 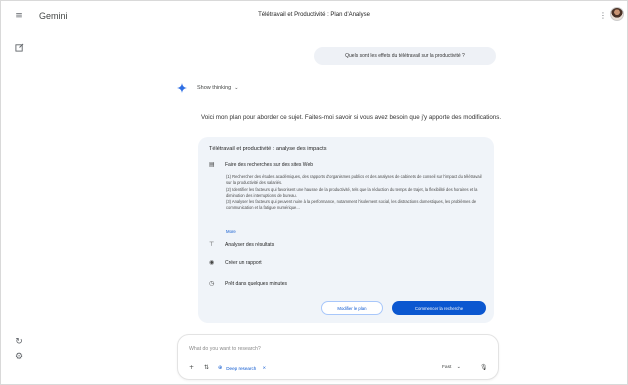 I want to click on start-research-button: Commencer la recherche, so click(x=439, y=308).